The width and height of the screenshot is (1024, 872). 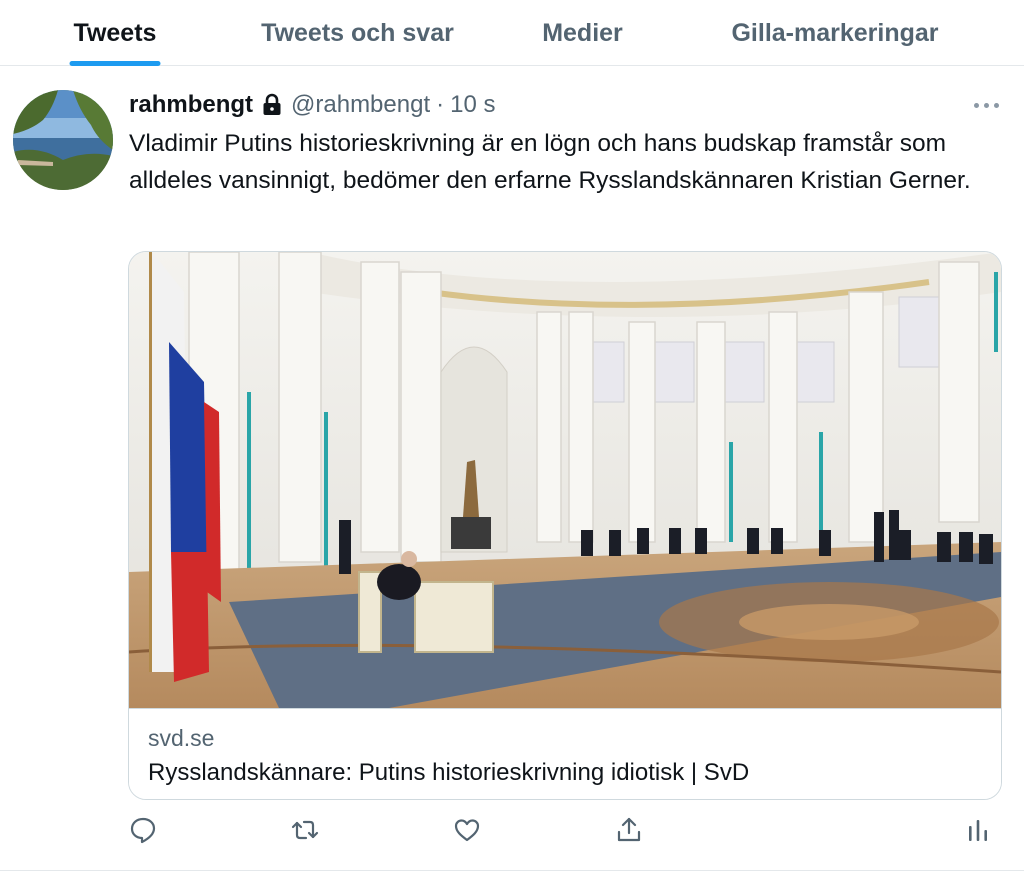 What do you see at coordinates (978, 830) in the screenshot?
I see `analytics-icon` at bounding box center [978, 830].